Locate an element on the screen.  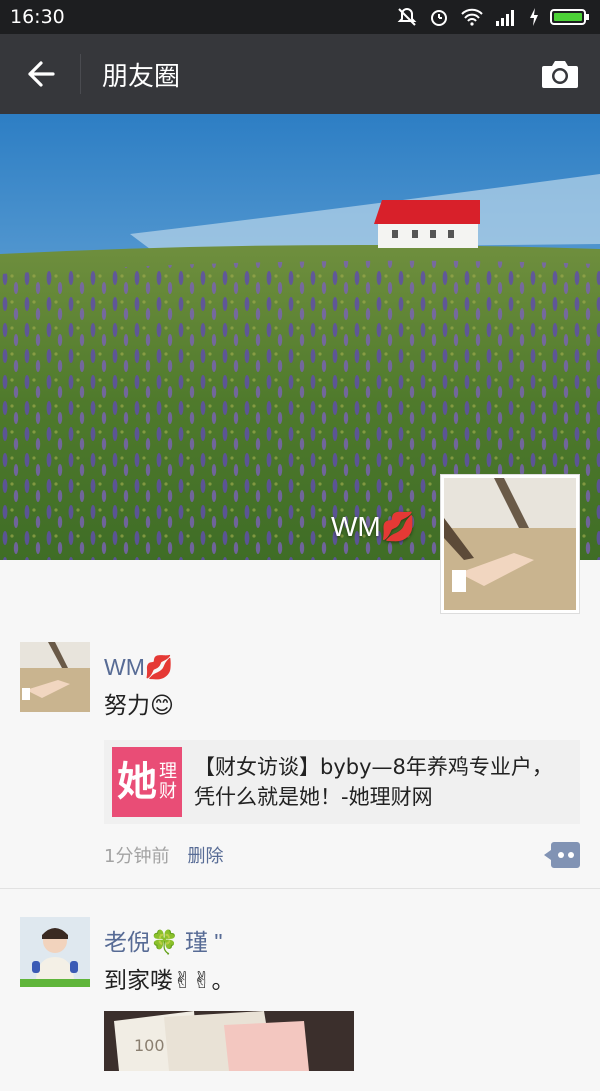
comment-more-icon is located at coordinates (562, 855).